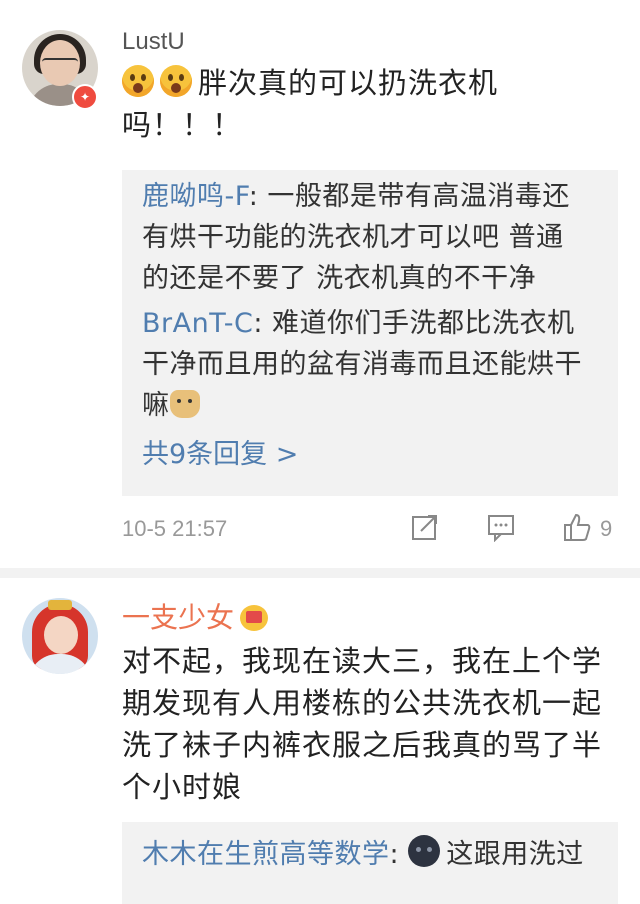 Image resolution: width=640 pixels, height=904 pixels. Describe the element at coordinates (577, 527) in the screenshot. I see `like-icon` at that location.